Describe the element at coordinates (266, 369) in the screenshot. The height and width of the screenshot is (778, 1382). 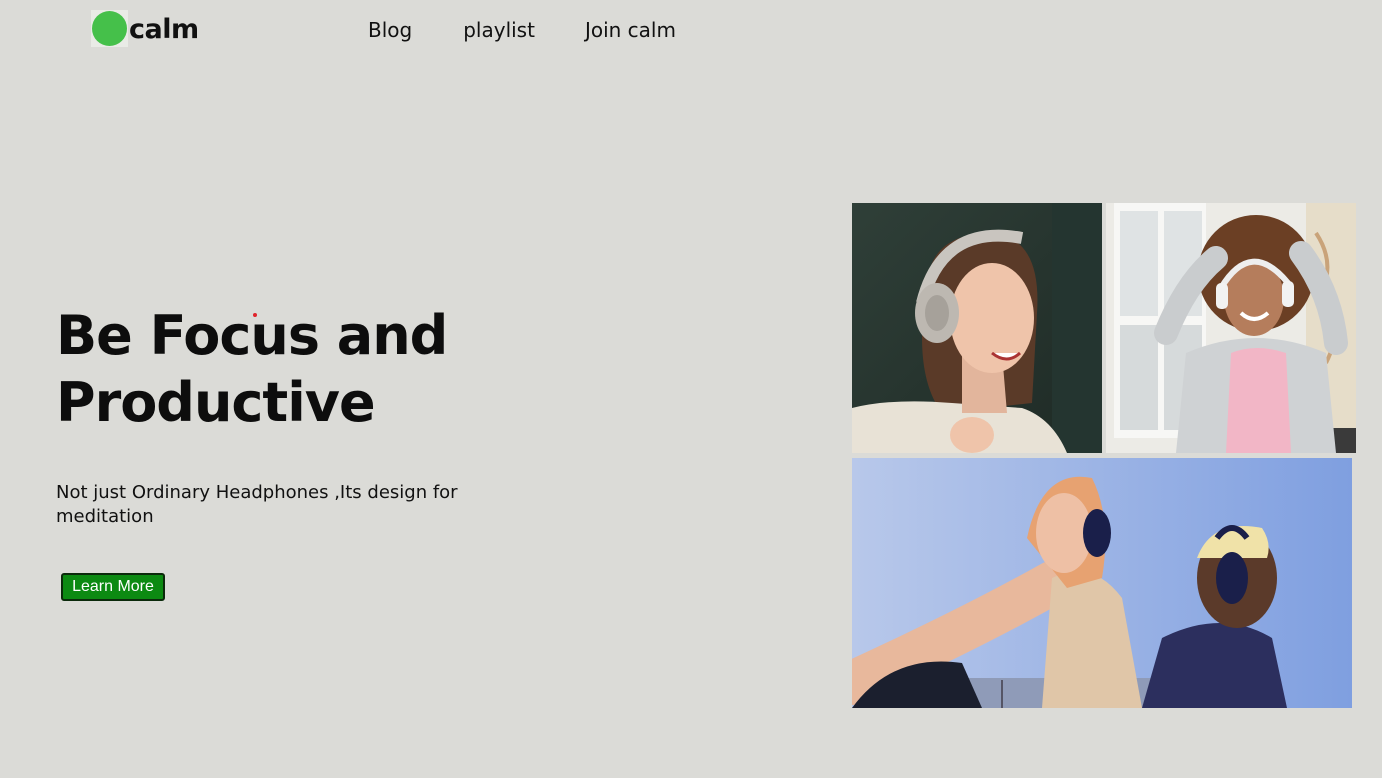
I see `hero-title: Be Focus and Productive` at that location.